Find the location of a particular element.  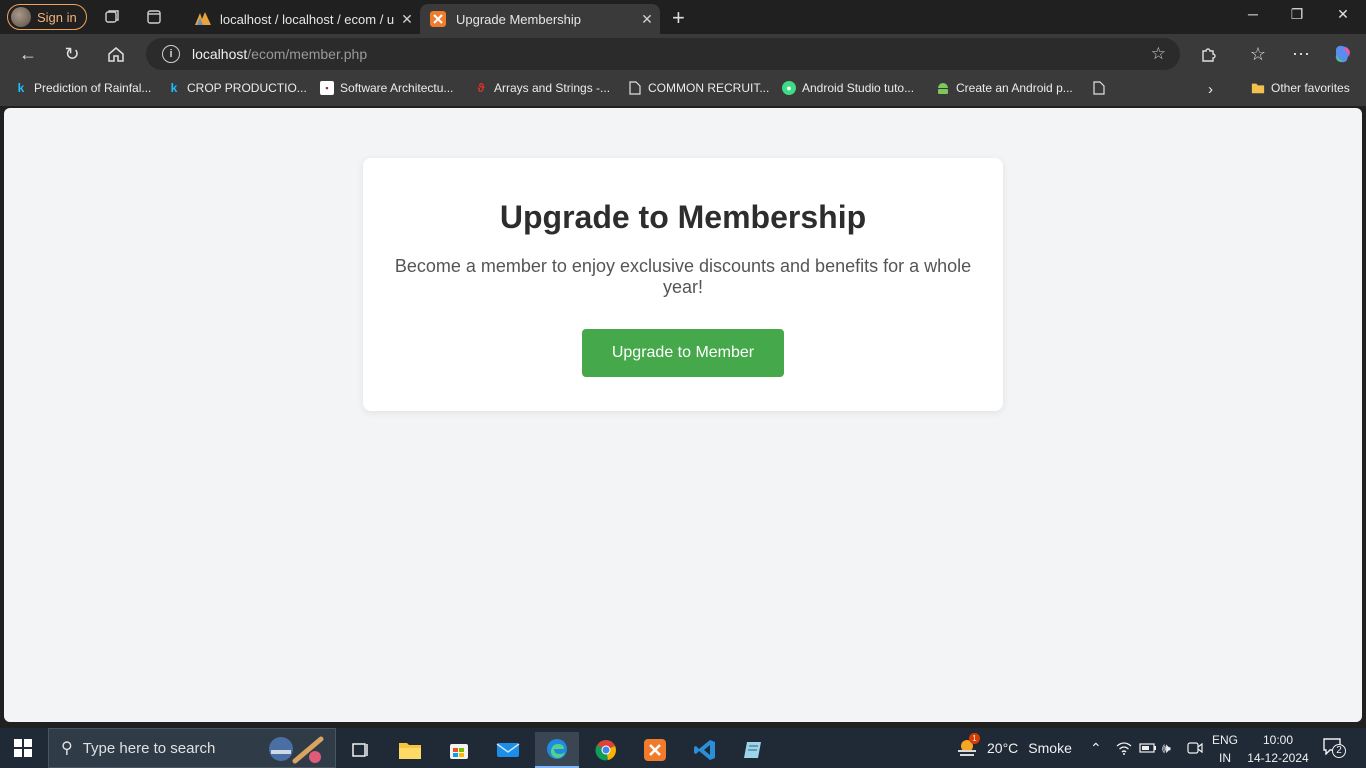

restore-icon: ❐ is located at coordinates (1297, 14).